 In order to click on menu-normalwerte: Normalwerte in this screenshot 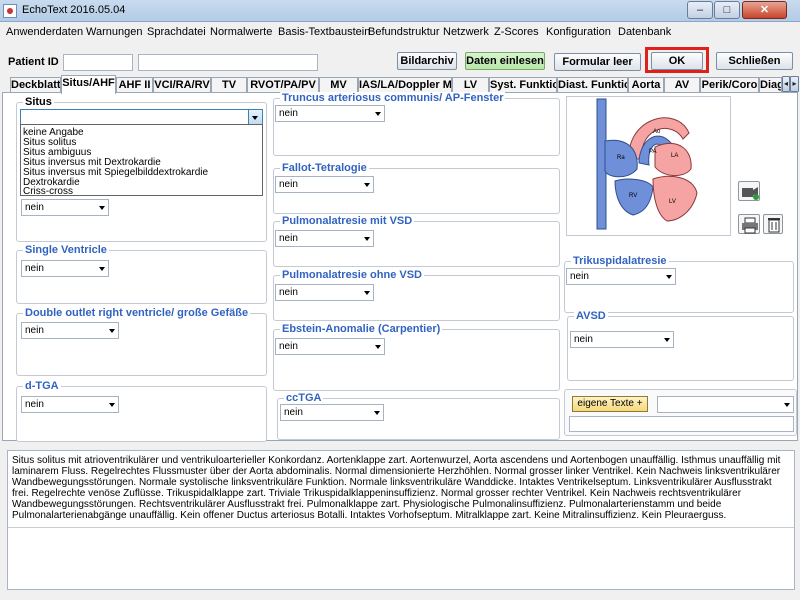, I will do `click(241, 32)`.